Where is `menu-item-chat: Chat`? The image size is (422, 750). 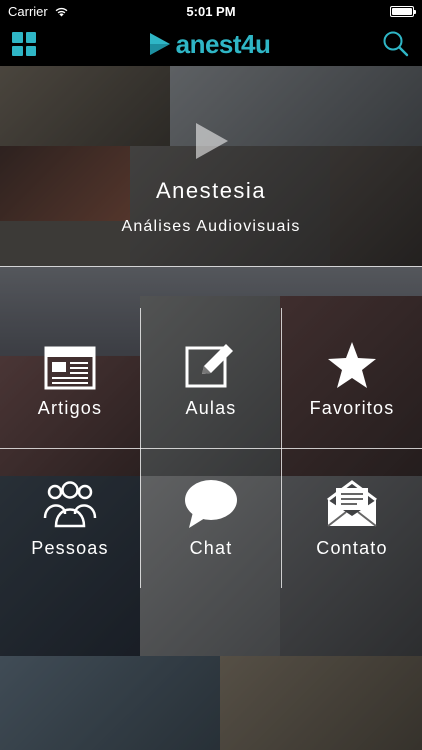
menu-item-chat: Chat is located at coordinates (211, 516).